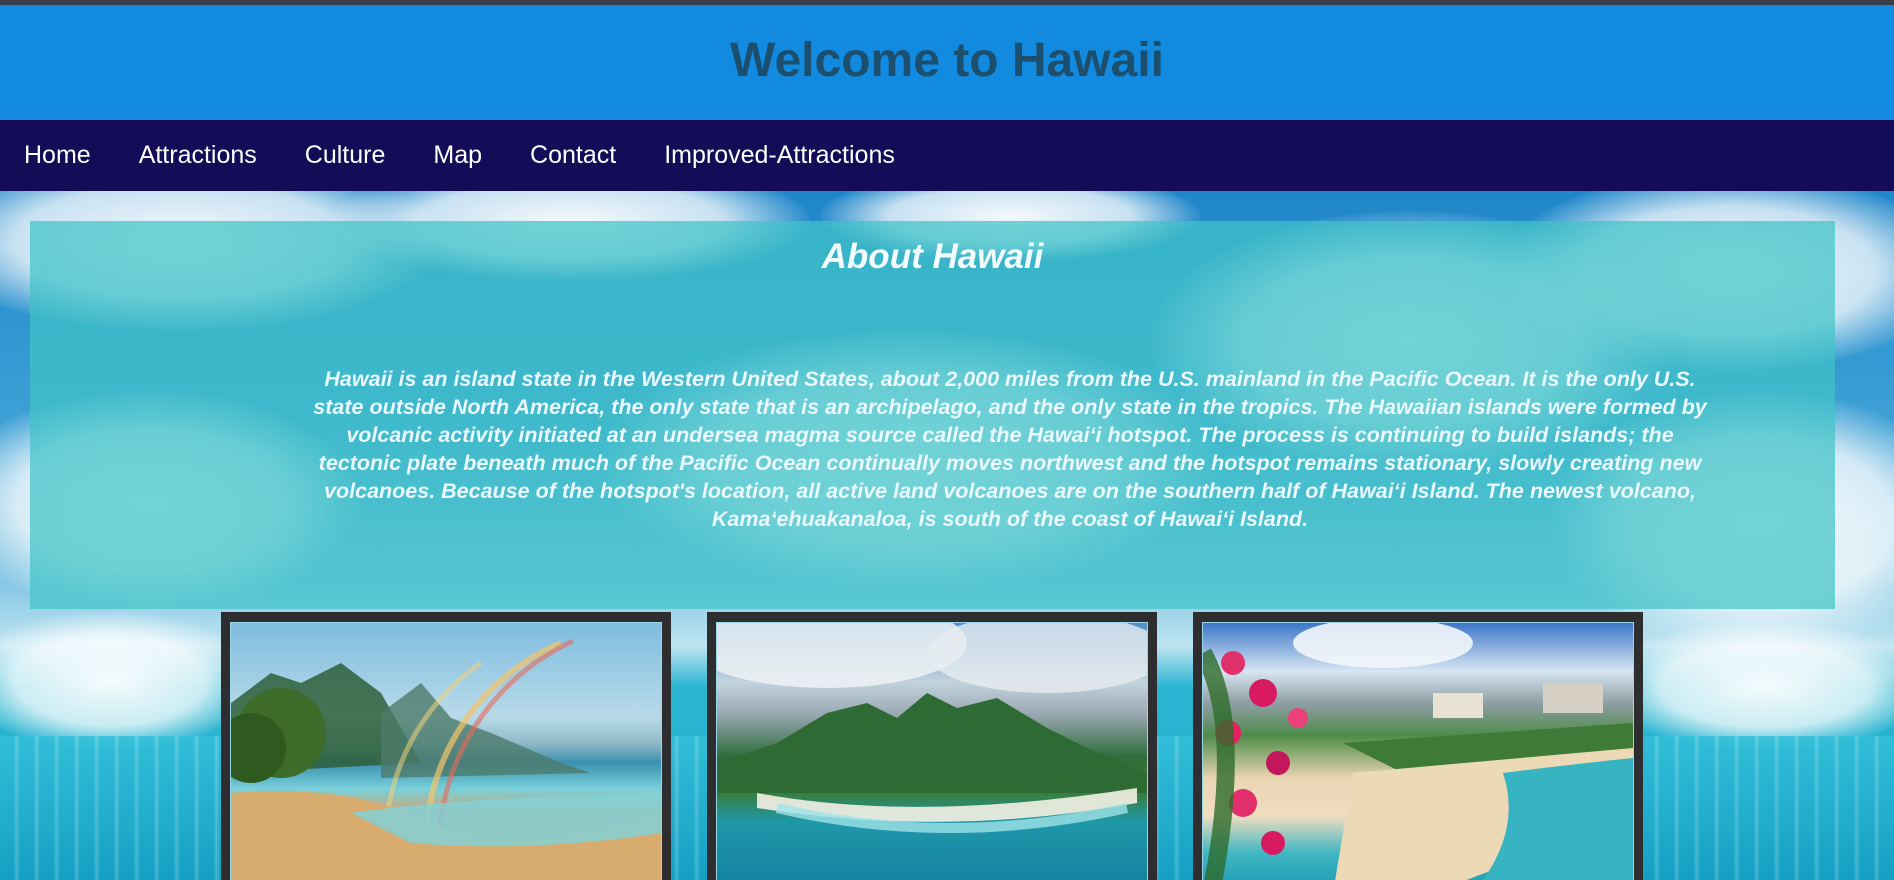 Image resolution: width=1894 pixels, height=880 pixels. Describe the element at coordinates (198, 155) in the screenshot. I see `nav-item-attractions: Attractions` at that location.